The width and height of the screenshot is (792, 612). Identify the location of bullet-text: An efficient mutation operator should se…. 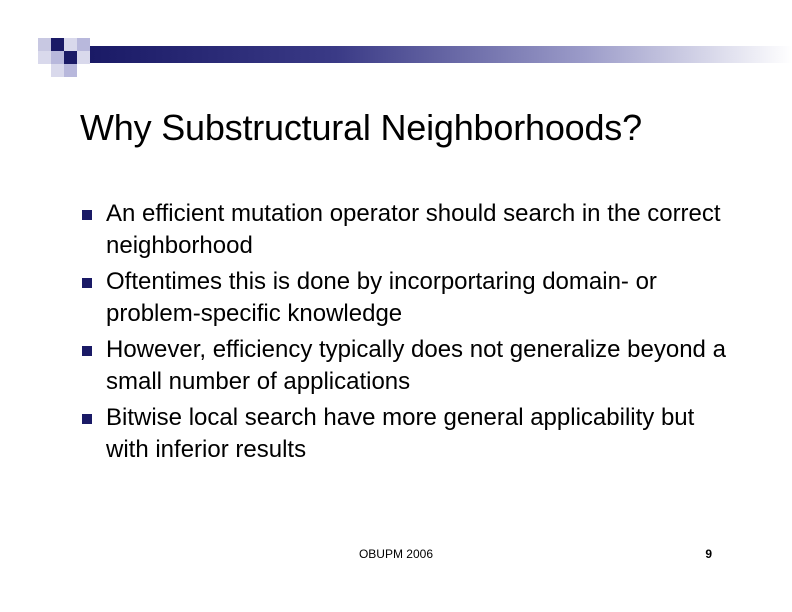
(413, 229).